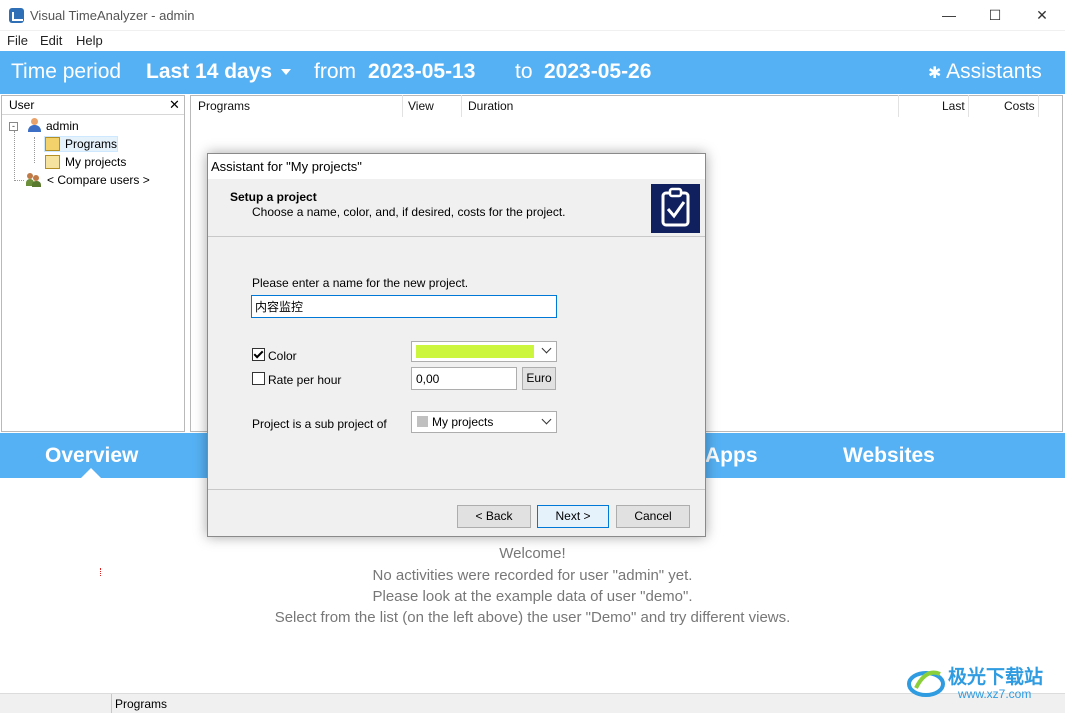 The width and height of the screenshot is (1065, 713). I want to click on to-date: 2023-05-26, so click(597, 72).